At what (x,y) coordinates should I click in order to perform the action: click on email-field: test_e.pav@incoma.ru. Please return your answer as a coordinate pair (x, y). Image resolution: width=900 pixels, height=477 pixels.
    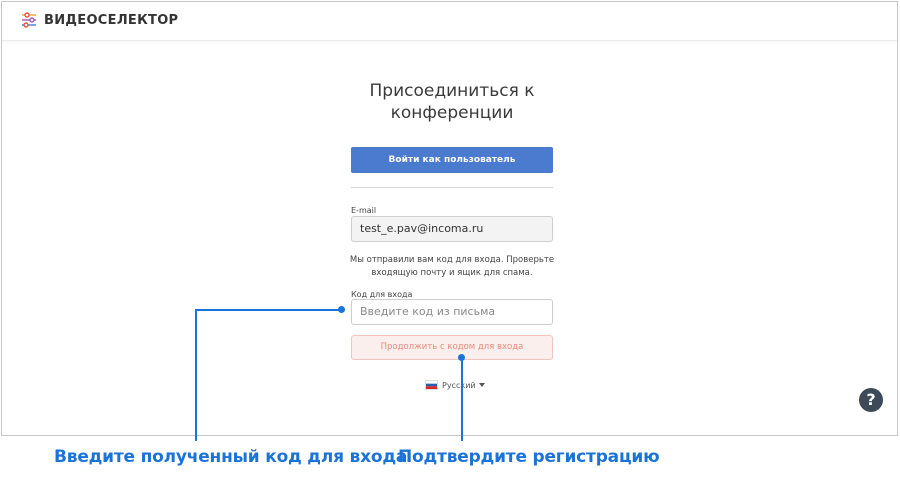
    Looking at the image, I should click on (452, 229).